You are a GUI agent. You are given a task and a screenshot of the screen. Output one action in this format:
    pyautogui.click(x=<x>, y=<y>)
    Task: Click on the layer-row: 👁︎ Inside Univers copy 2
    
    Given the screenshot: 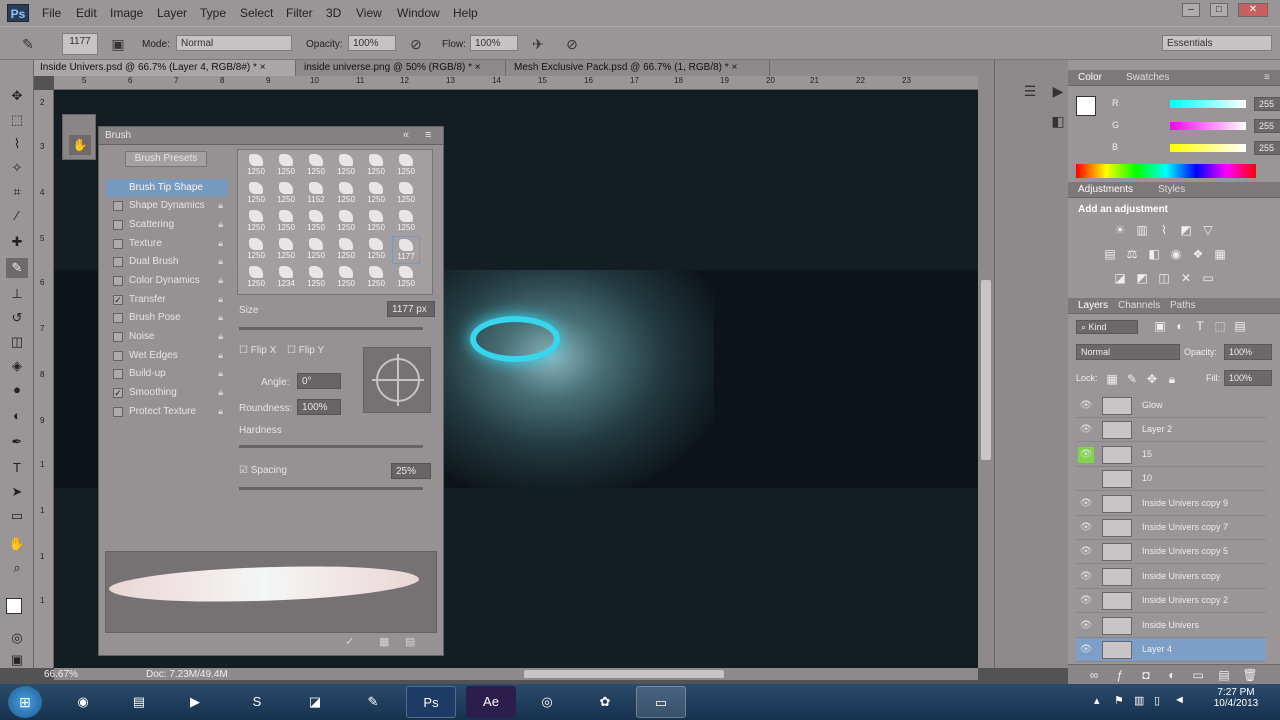 What is the action you would take?
    pyautogui.click(x=1171, y=601)
    